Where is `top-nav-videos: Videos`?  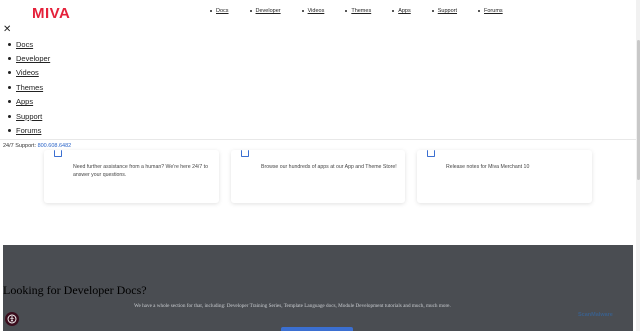
top-nav-videos: Videos is located at coordinates (312, 11).